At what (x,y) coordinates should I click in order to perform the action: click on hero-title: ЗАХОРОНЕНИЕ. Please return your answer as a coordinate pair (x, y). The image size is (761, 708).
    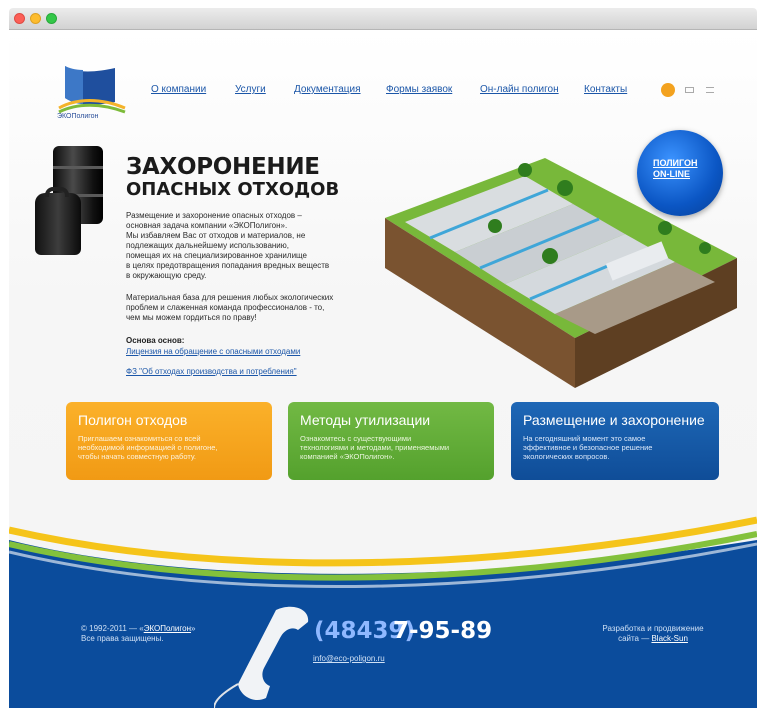
    Looking at the image, I should click on (223, 167).